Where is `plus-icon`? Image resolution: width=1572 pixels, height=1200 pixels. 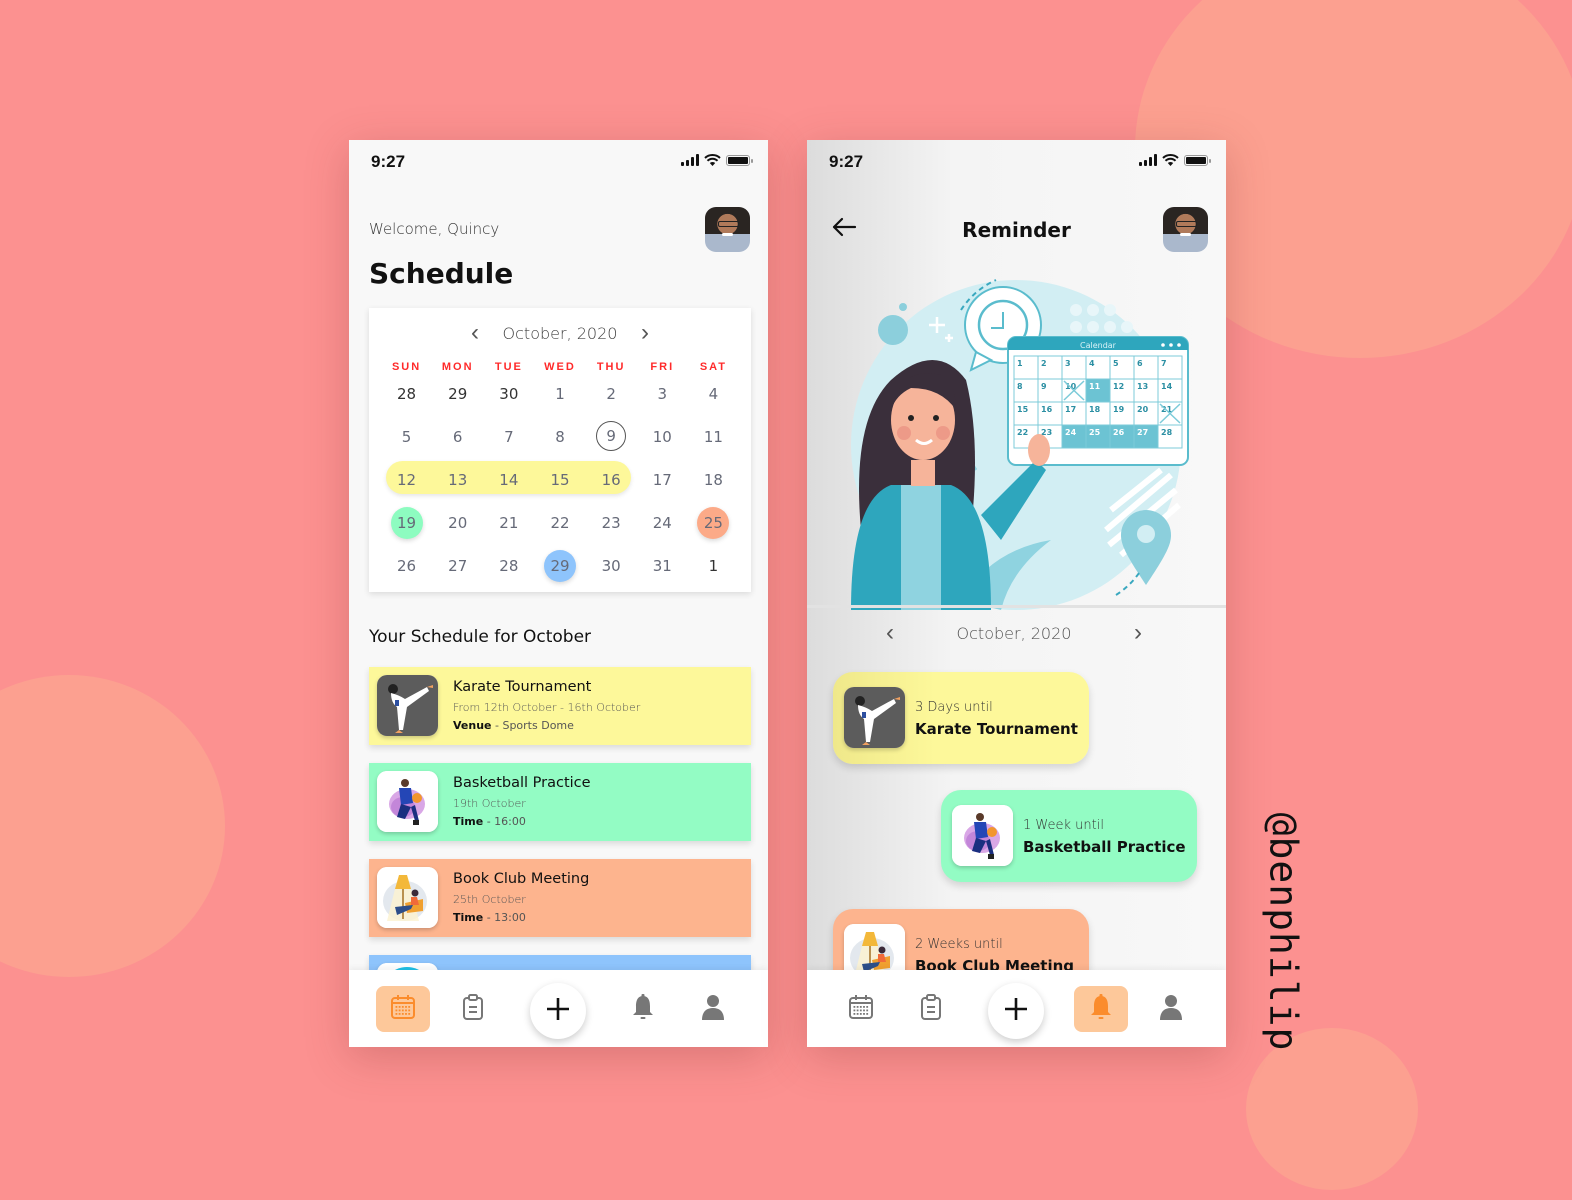
plus-icon is located at coordinates (1016, 1011).